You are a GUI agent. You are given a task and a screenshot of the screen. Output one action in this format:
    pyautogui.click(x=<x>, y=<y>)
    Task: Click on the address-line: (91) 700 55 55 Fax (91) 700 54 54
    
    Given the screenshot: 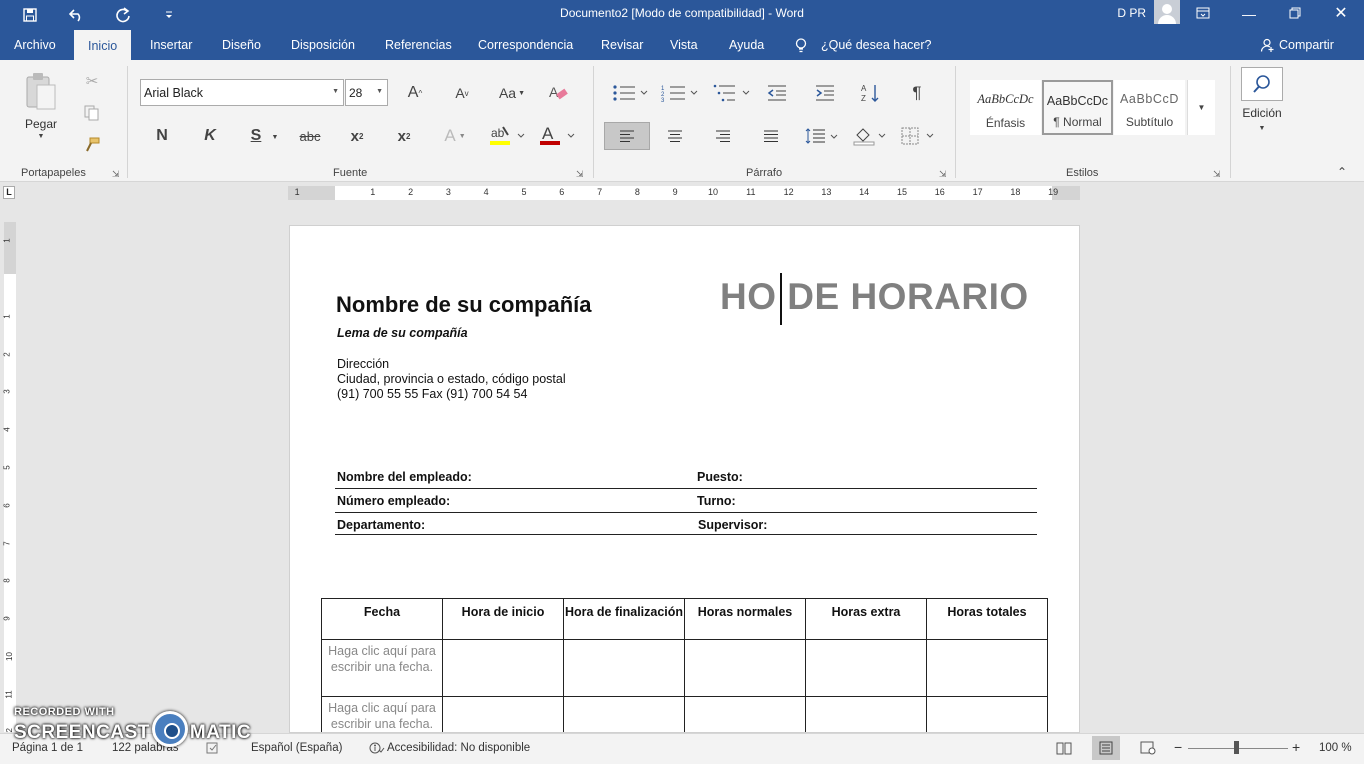 What is the action you would take?
    pyautogui.click(x=432, y=394)
    